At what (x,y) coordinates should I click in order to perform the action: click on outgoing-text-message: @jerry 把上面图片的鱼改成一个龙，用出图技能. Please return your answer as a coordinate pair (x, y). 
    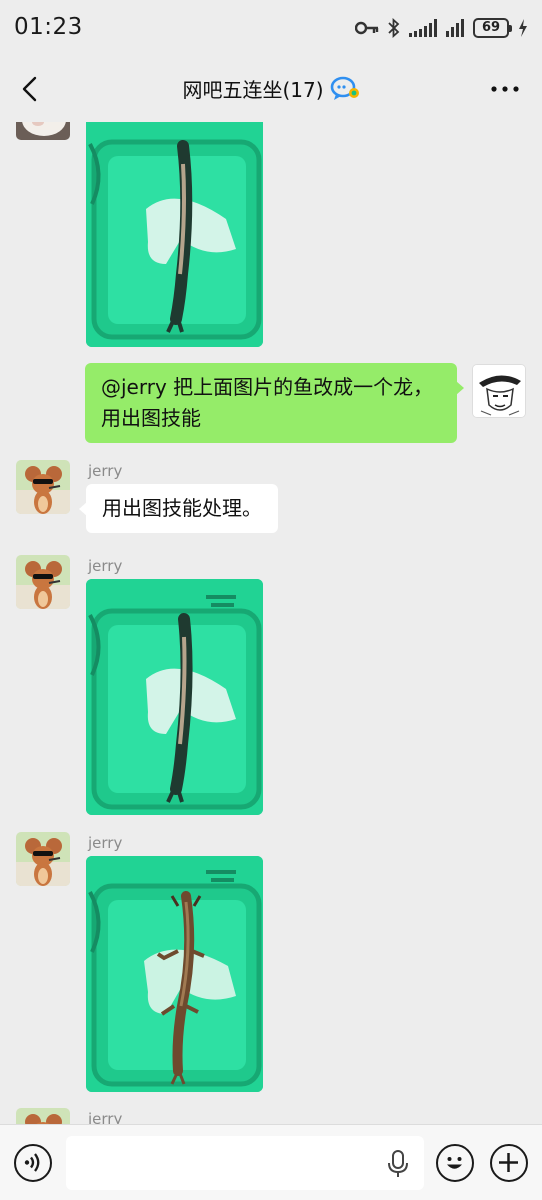
    Looking at the image, I should click on (274, 403).